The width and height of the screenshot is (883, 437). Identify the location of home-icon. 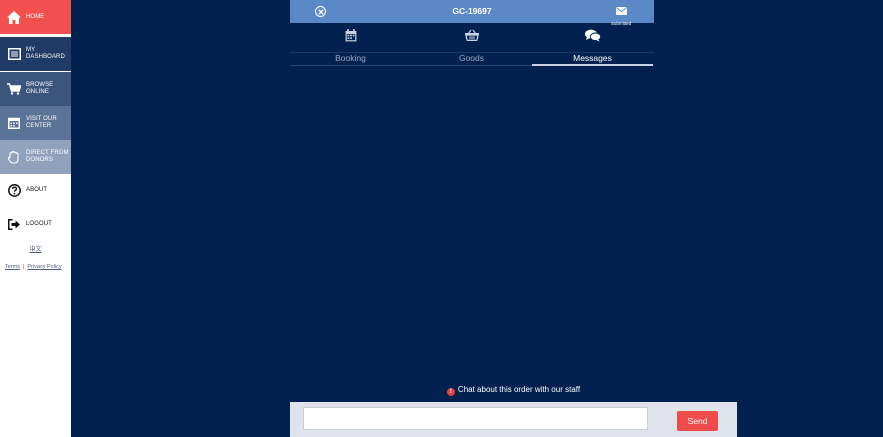
(14, 17).